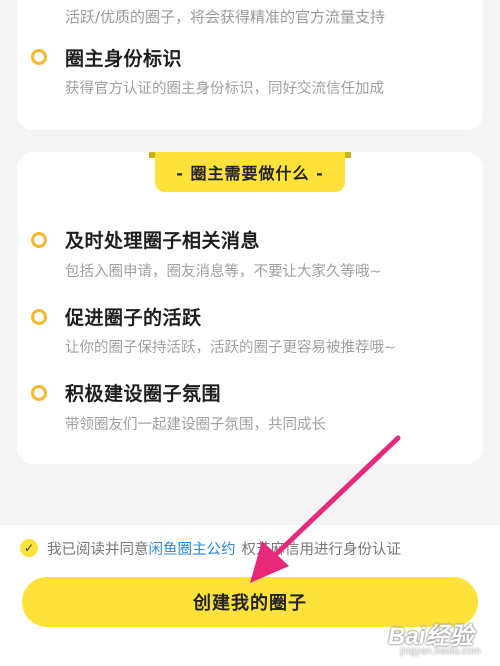 Image resolution: width=500 pixels, height=666 pixels. What do you see at coordinates (124, 59) in the screenshot?
I see `benefit-title: 圈主身份标识` at bounding box center [124, 59].